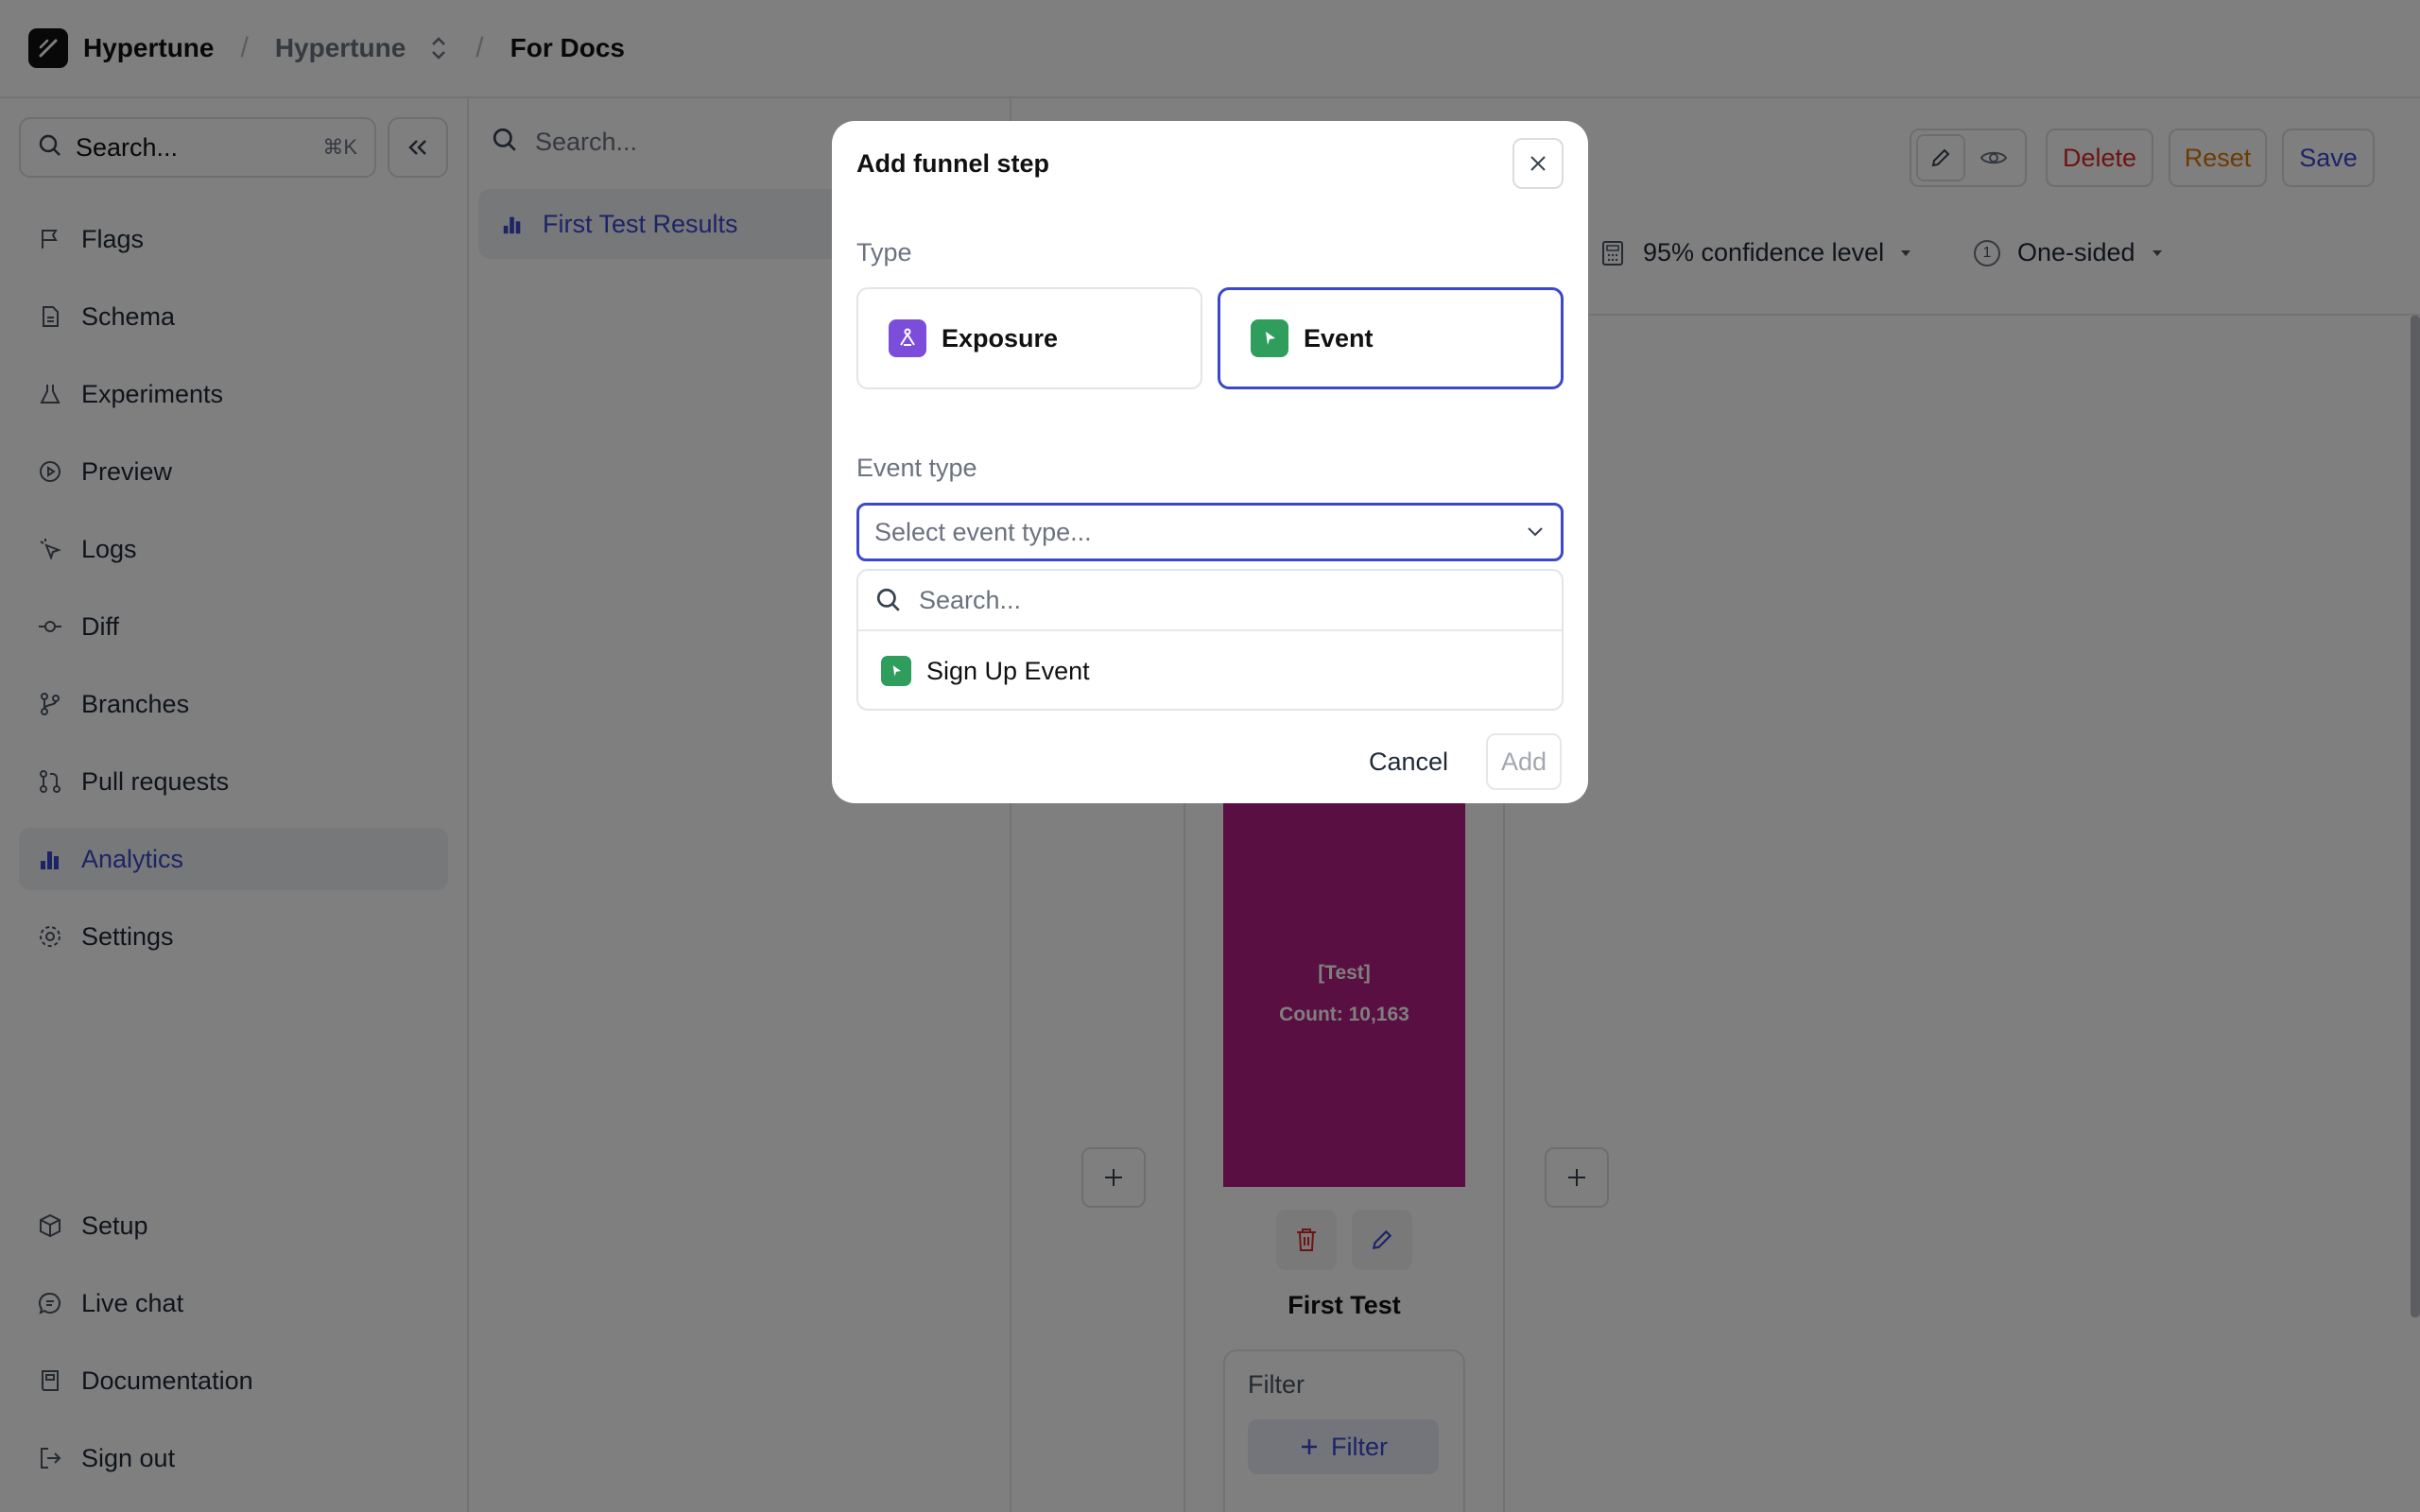 The width and height of the screenshot is (2420, 1512). Describe the element at coordinates (1000, 337) in the screenshot. I see `type-option-label: Exposure` at that location.